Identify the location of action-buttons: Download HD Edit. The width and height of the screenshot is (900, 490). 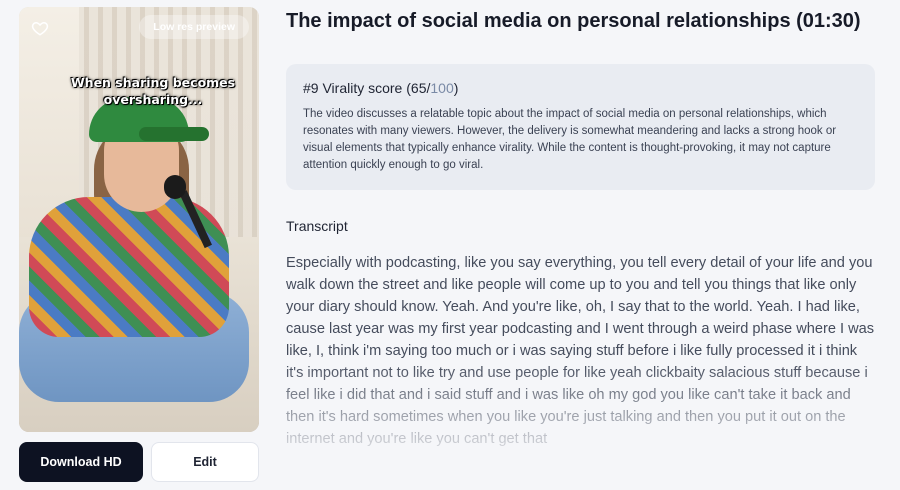
(139, 462).